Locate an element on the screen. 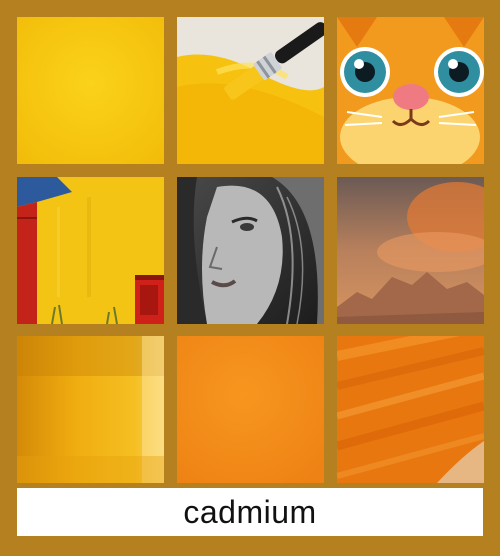  barn-painting-image is located at coordinates (90, 250).